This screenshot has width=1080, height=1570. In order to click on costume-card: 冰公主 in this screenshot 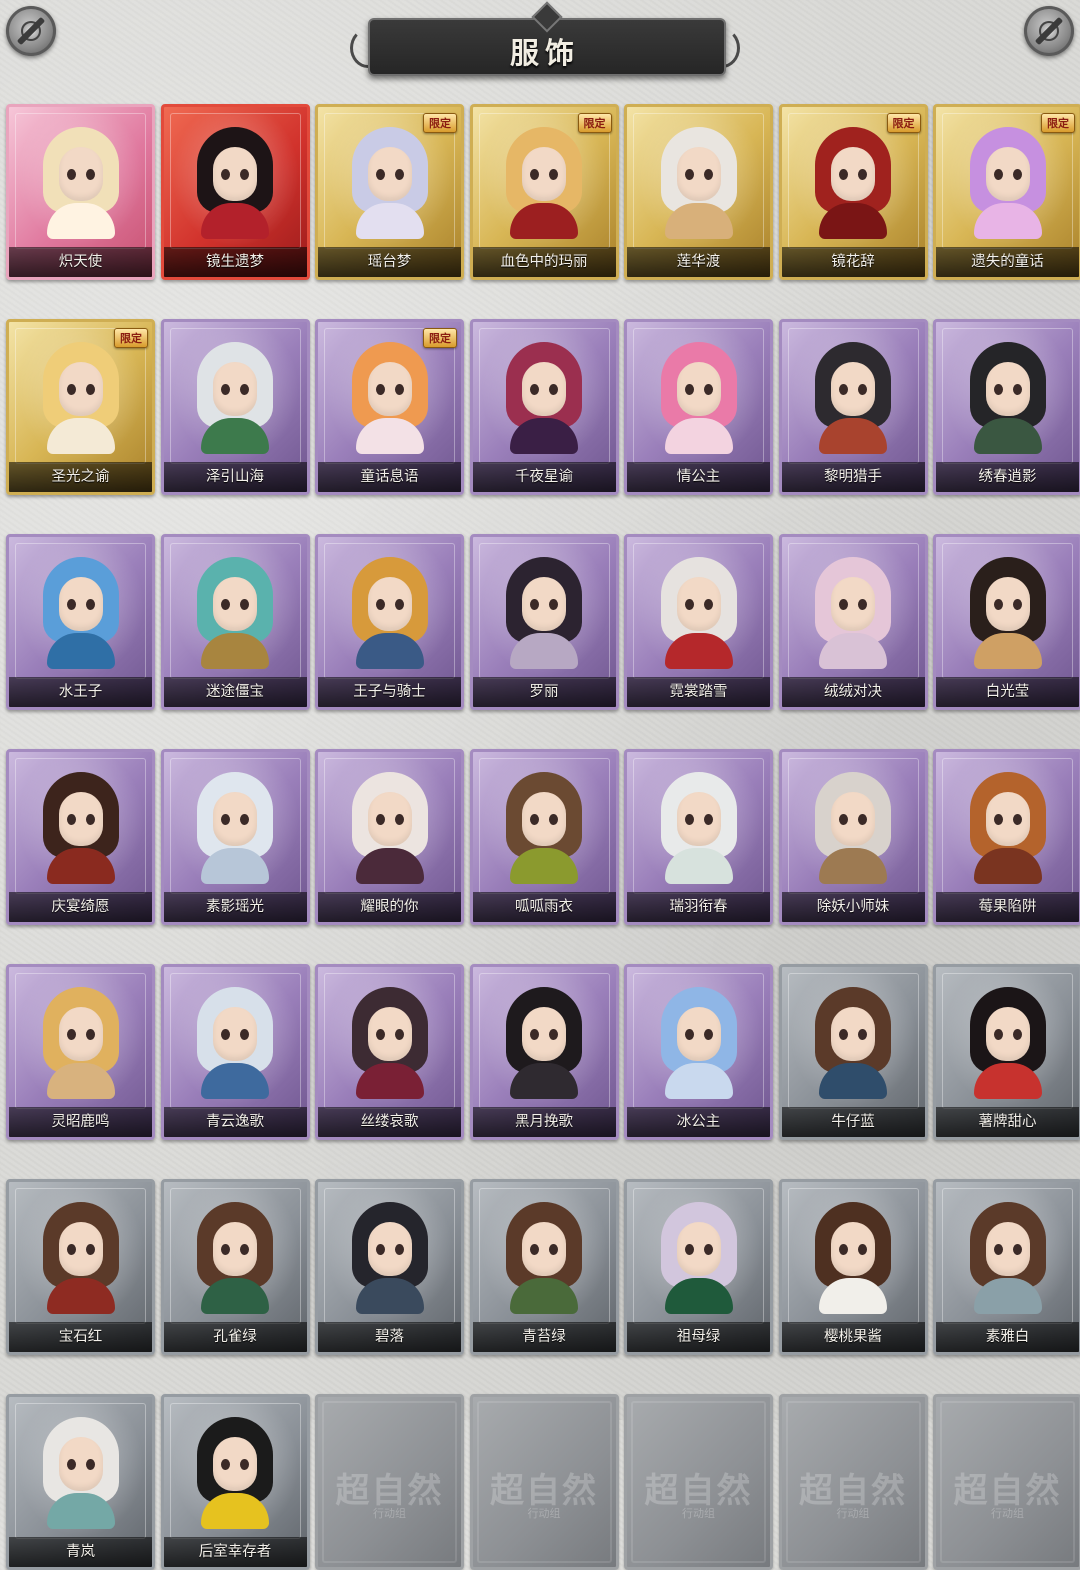, I will do `click(698, 1052)`.